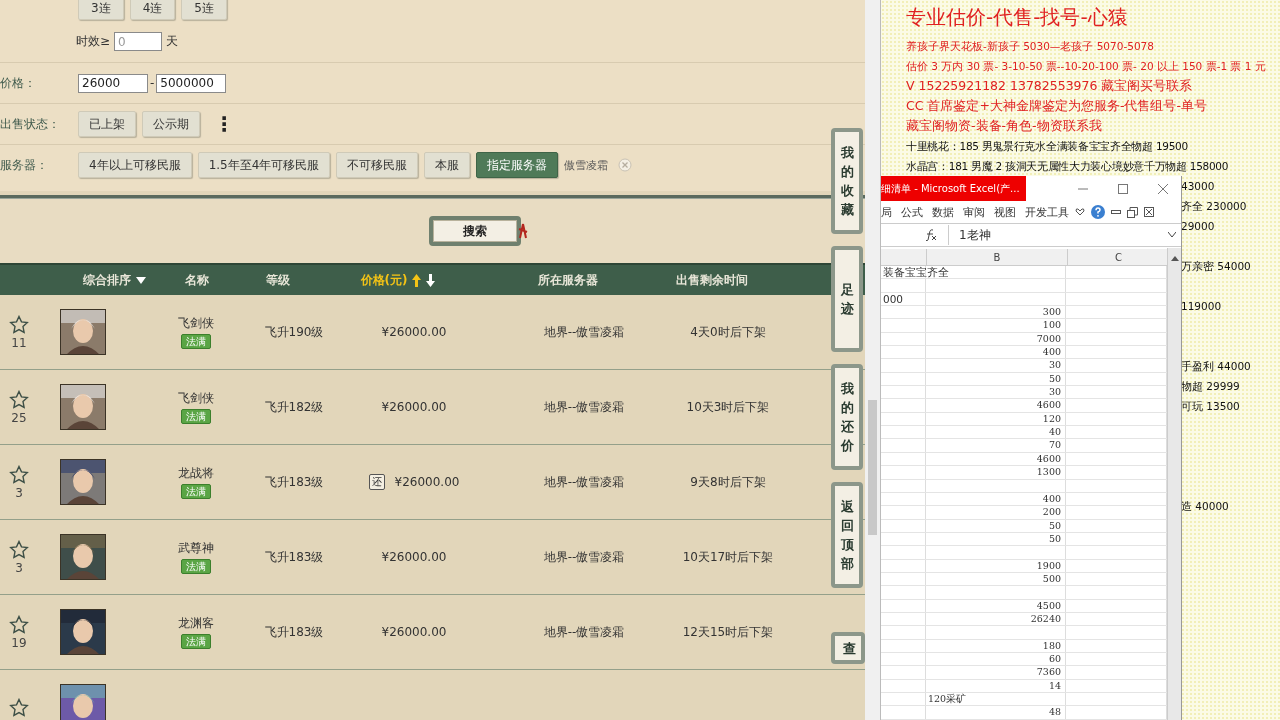 This screenshot has width=1280, height=720. What do you see at coordinates (847, 417) in the screenshot?
I see `side-button: 我的还价` at bounding box center [847, 417].